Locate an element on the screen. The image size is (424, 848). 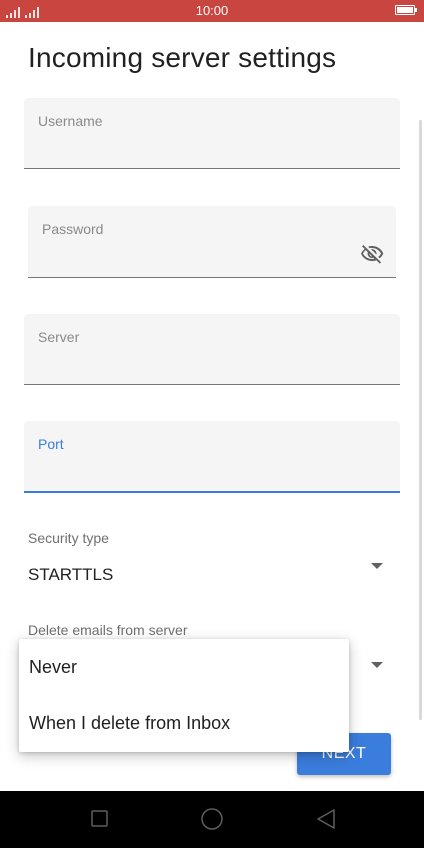
recent-apps-icon is located at coordinates (100, 818).